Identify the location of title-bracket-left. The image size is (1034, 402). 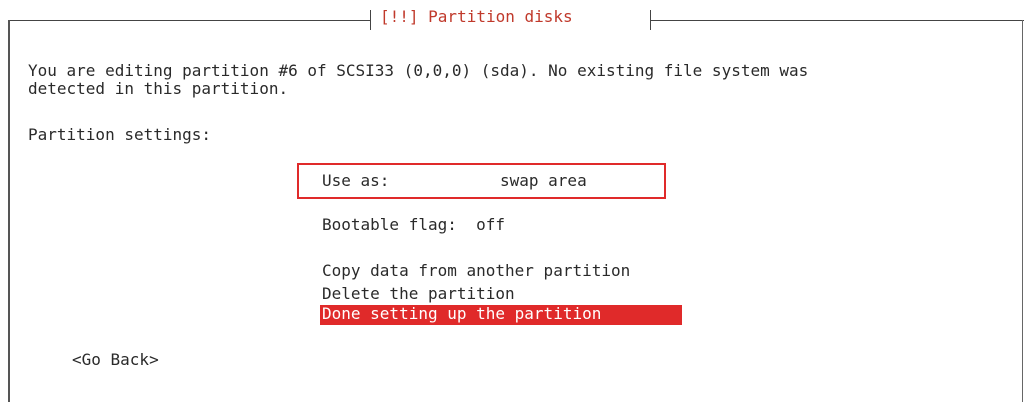
(370, 20).